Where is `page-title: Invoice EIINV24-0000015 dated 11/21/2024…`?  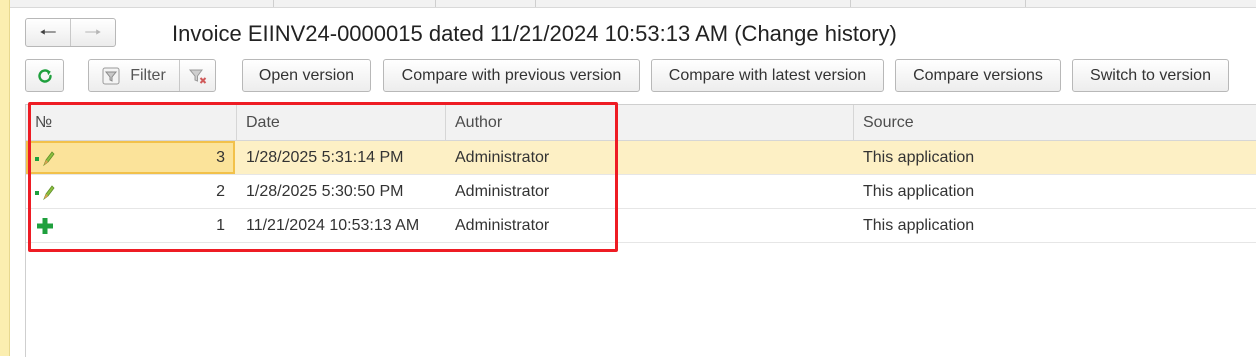 page-title: Invoice EIINV24-0000015 dated 11/21/2024… is located at coordinates (534, 33).